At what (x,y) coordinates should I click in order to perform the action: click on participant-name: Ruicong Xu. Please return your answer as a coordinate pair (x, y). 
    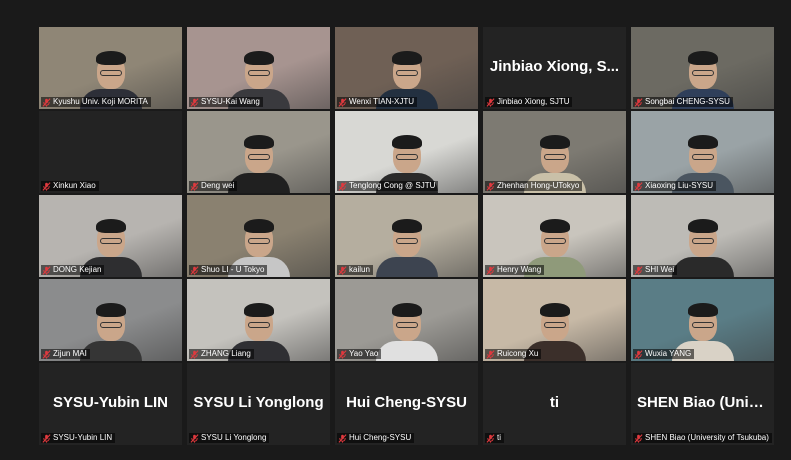
    Looking at the image, I should click on (518, 353).